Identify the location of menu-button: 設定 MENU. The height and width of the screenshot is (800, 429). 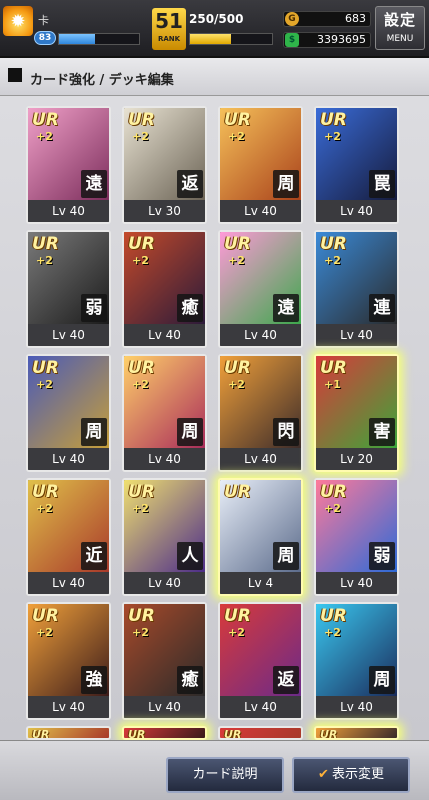
(400, 28).